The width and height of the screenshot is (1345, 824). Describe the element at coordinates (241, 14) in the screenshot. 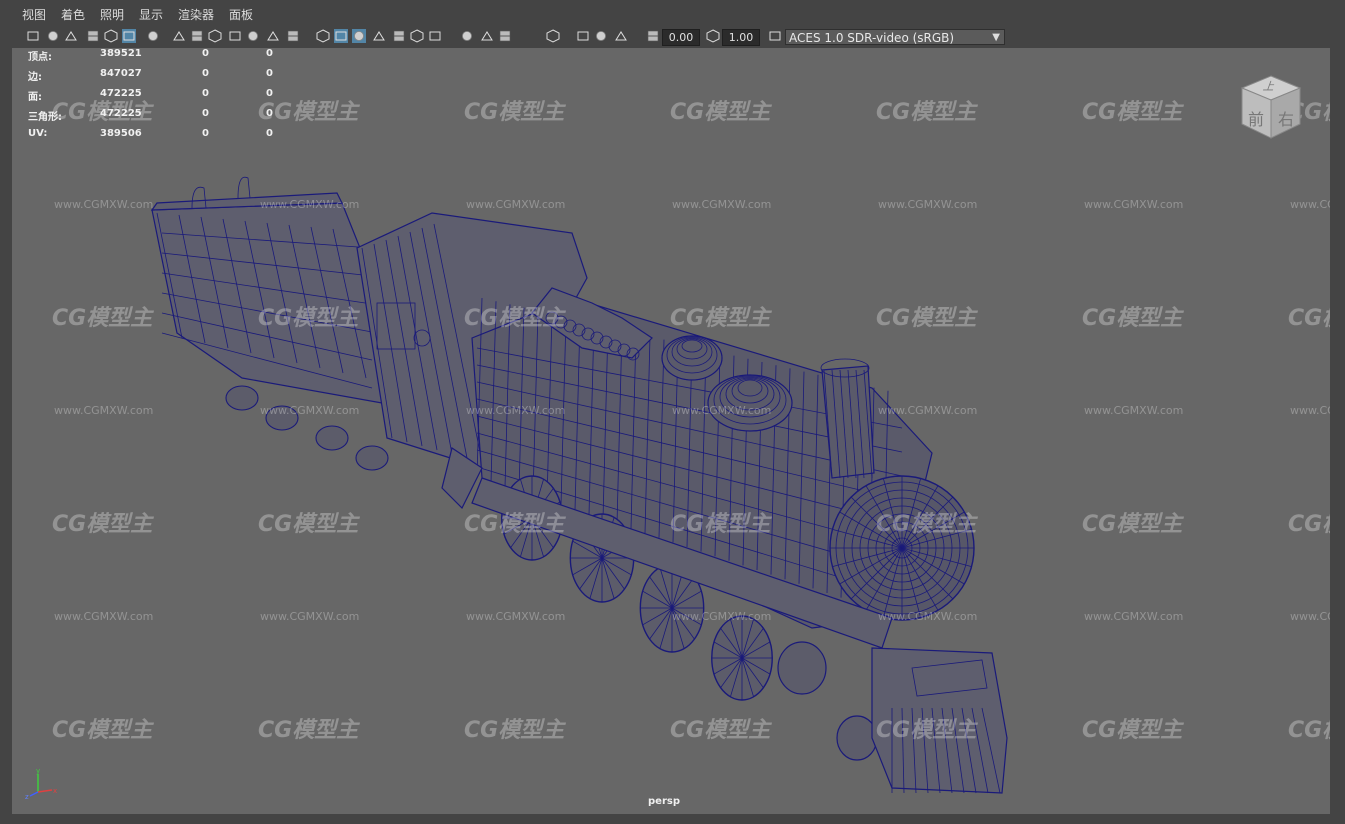

I see `menu-panels: 面板` at that location.